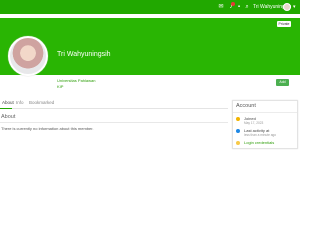 The width and height of the screenshot is (320, 241). I want to click on top-navigation-bar: ✉ ♪ ▪ ⌕ Tri Wahyuningsih ▾, so click(150, 7).